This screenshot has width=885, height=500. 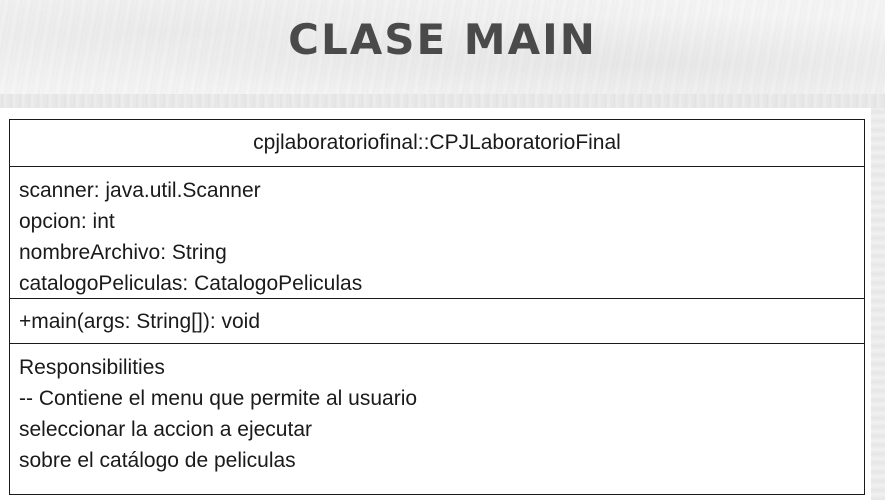 What do you see at coordinates (67, 221) in the screenshot?
I see `uml-attribute: opcion: int` at bounding box center [67, 221].